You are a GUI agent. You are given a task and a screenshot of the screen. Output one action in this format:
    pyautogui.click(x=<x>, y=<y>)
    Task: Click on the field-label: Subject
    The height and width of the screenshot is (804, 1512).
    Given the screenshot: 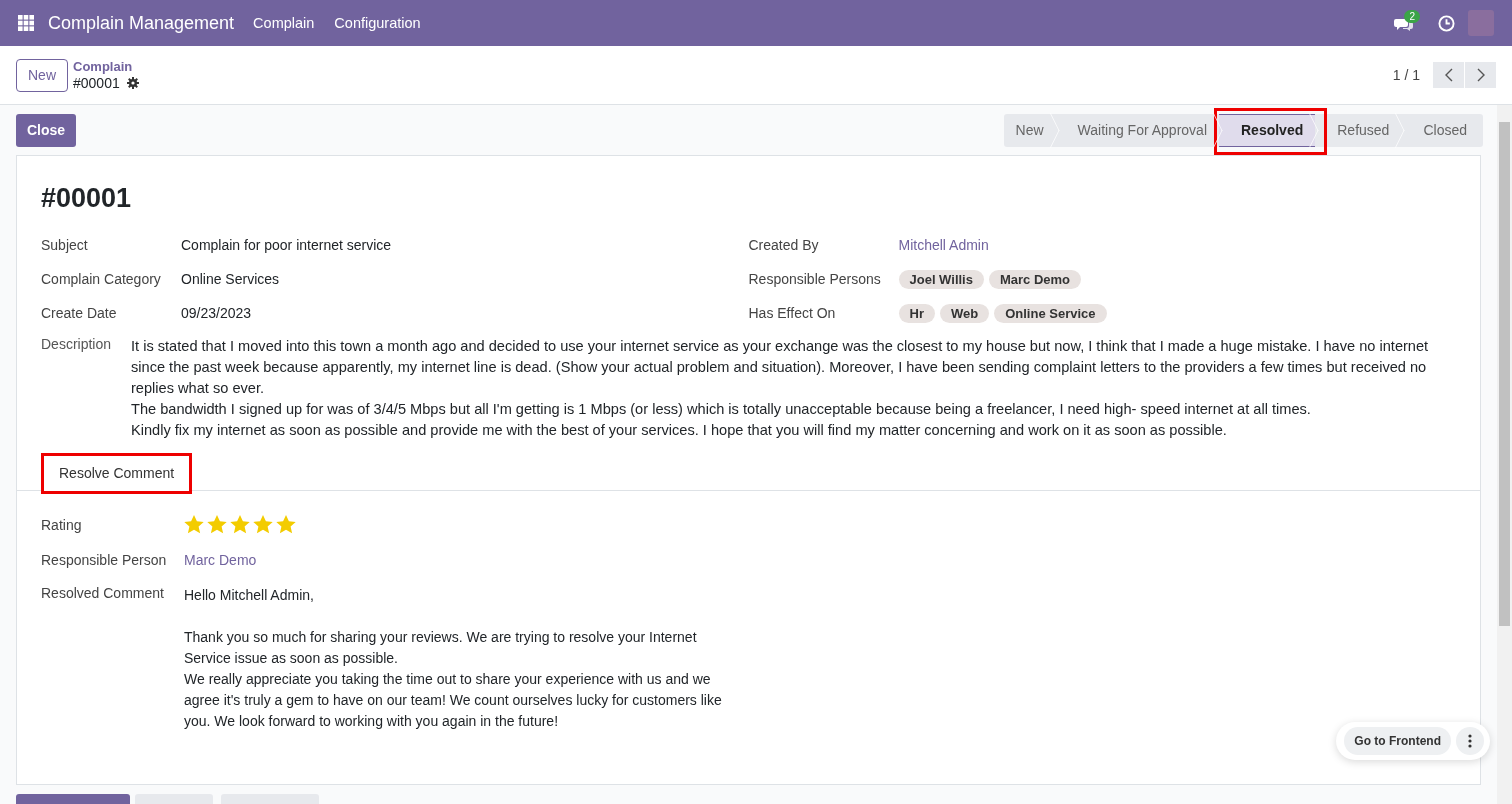 What is the action you would take?
    pyautogui.click(x=65, y=245)
    